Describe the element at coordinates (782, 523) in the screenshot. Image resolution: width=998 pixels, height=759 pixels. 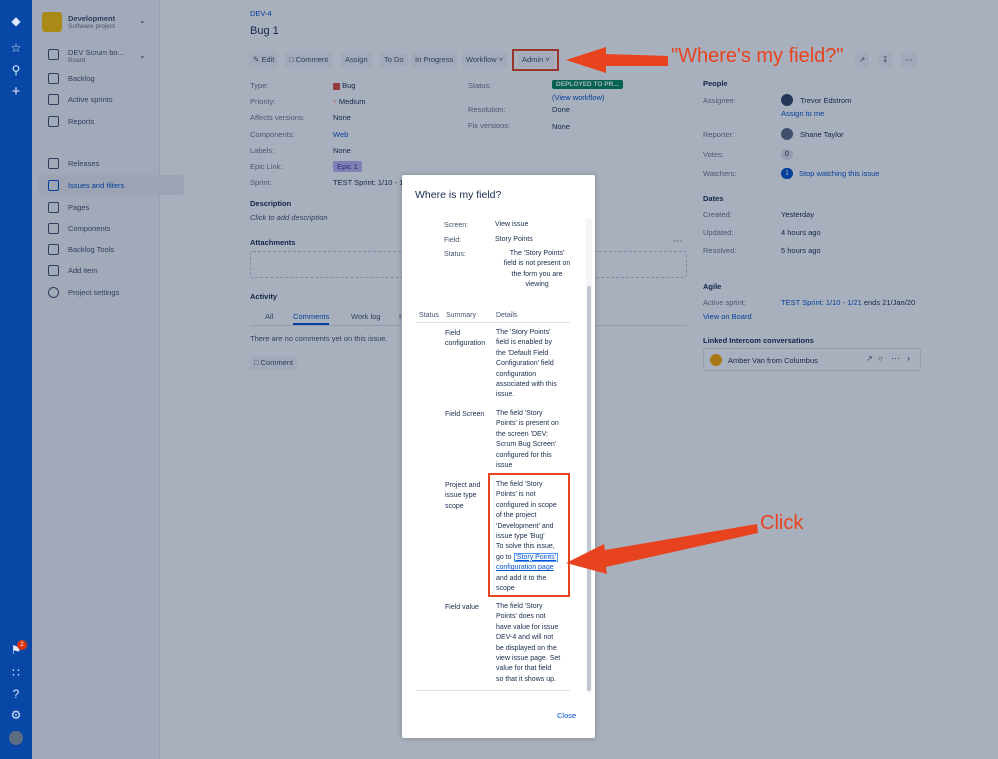
I see `click-annotation-text: Click` at that location.